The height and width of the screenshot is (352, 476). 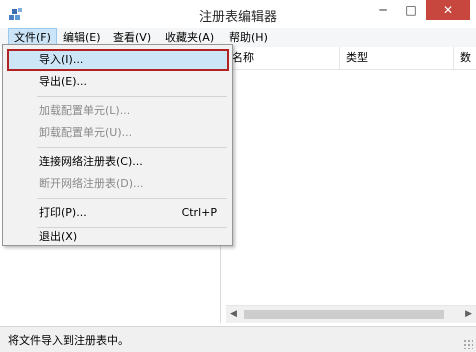 I want to click on horizontal-scrollbar: ◀ ▶, so click(x=351, y=314).